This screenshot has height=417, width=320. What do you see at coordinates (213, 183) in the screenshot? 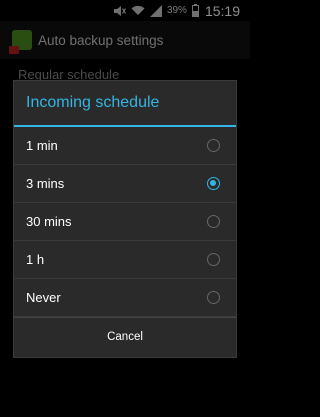
I see `radio-button-selected` at bounding box center [213, 183].